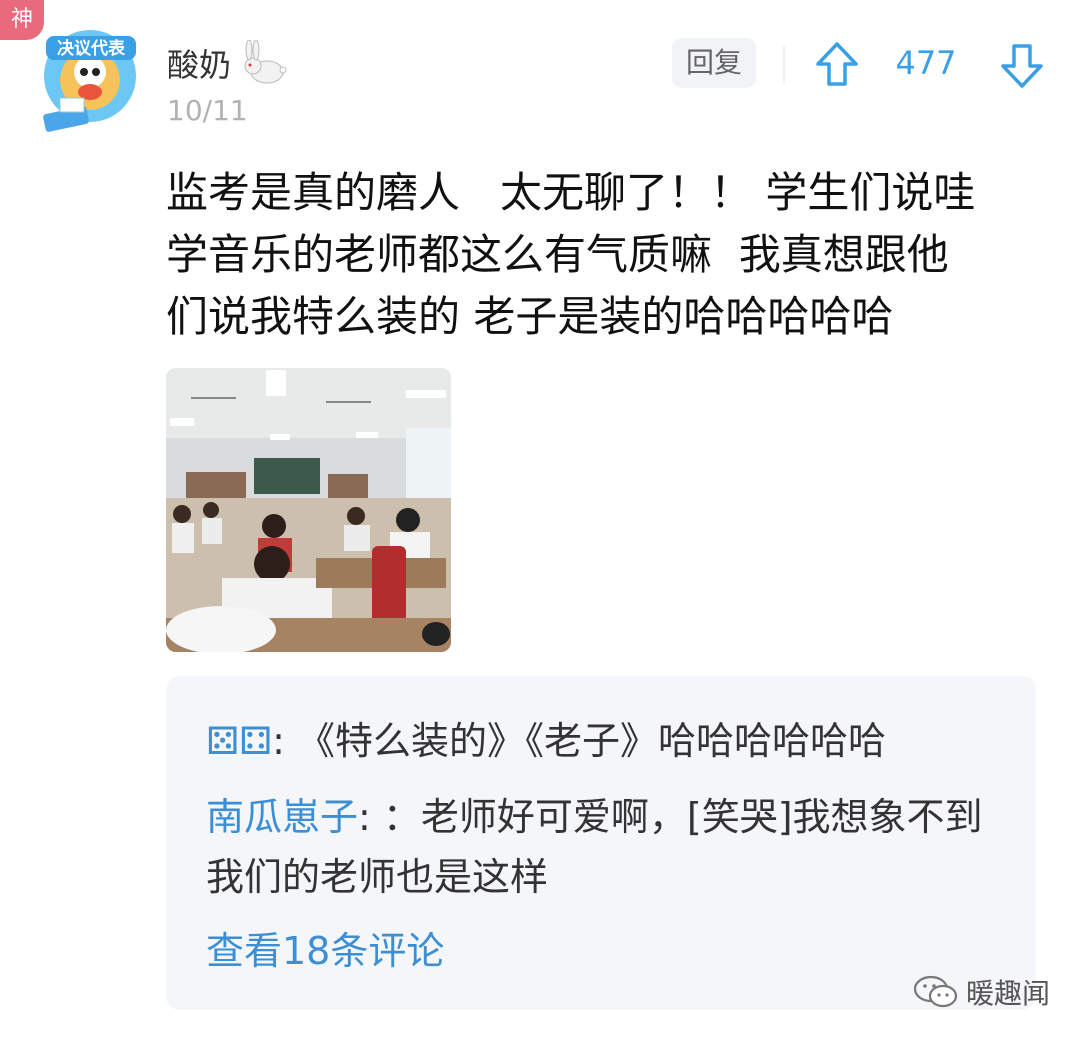 This screenshot has width=1080, height=1039. I want to click on post-line: 学音乐的老师都这么有气质嘛 我真想跟他, so click(557, 254).